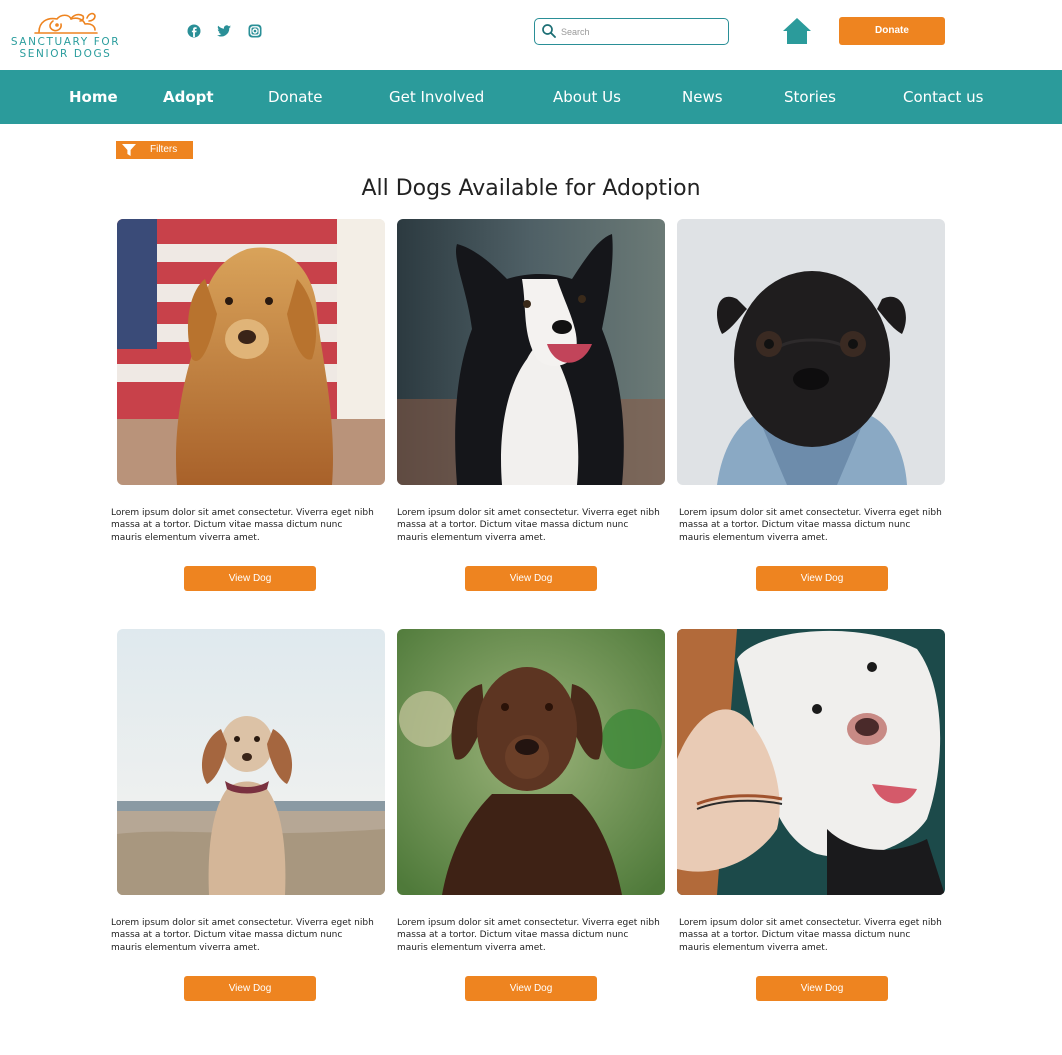  I want to click on nav-item-adopt: Adopt, so click(188, 97).